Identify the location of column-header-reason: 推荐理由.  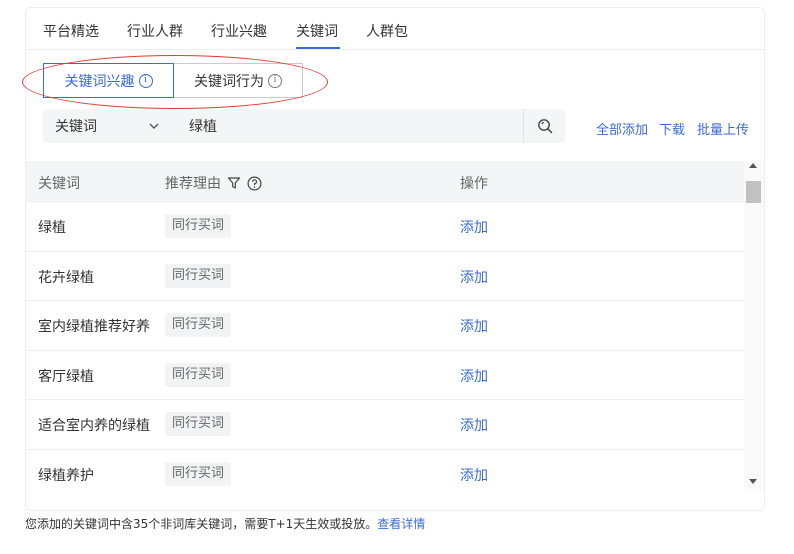
(213, 183).